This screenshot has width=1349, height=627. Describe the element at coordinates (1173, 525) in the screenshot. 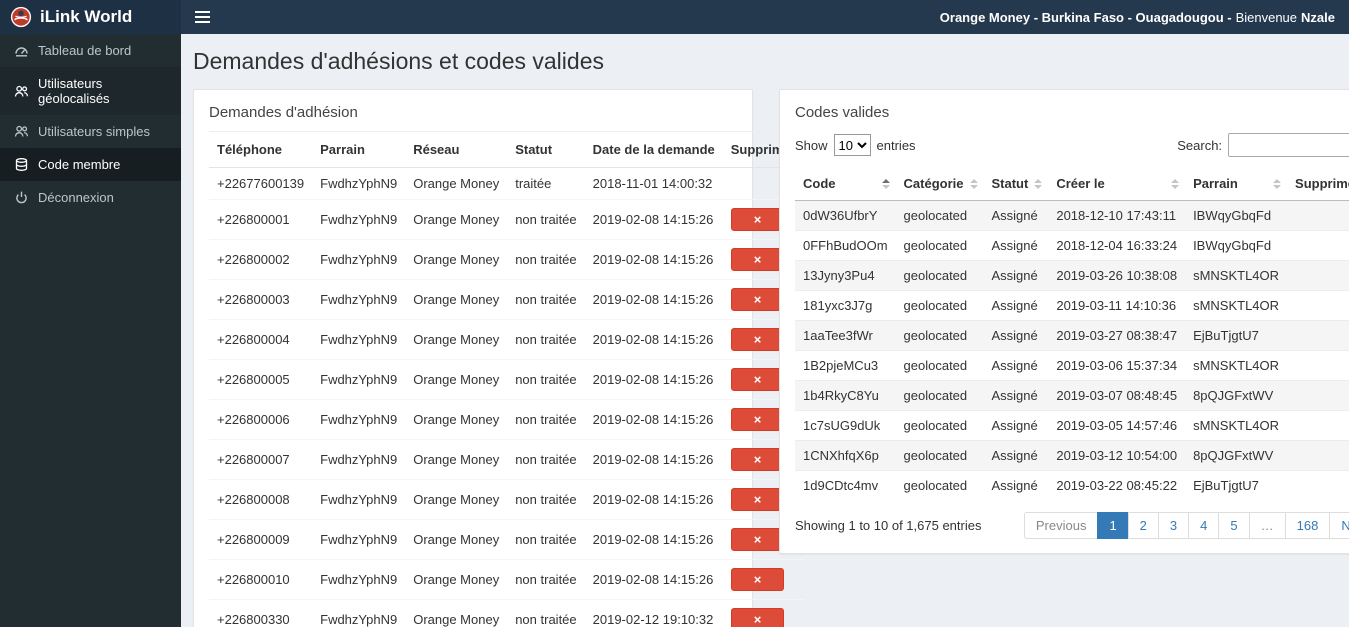

I see `page-button-3: 3` at that location.